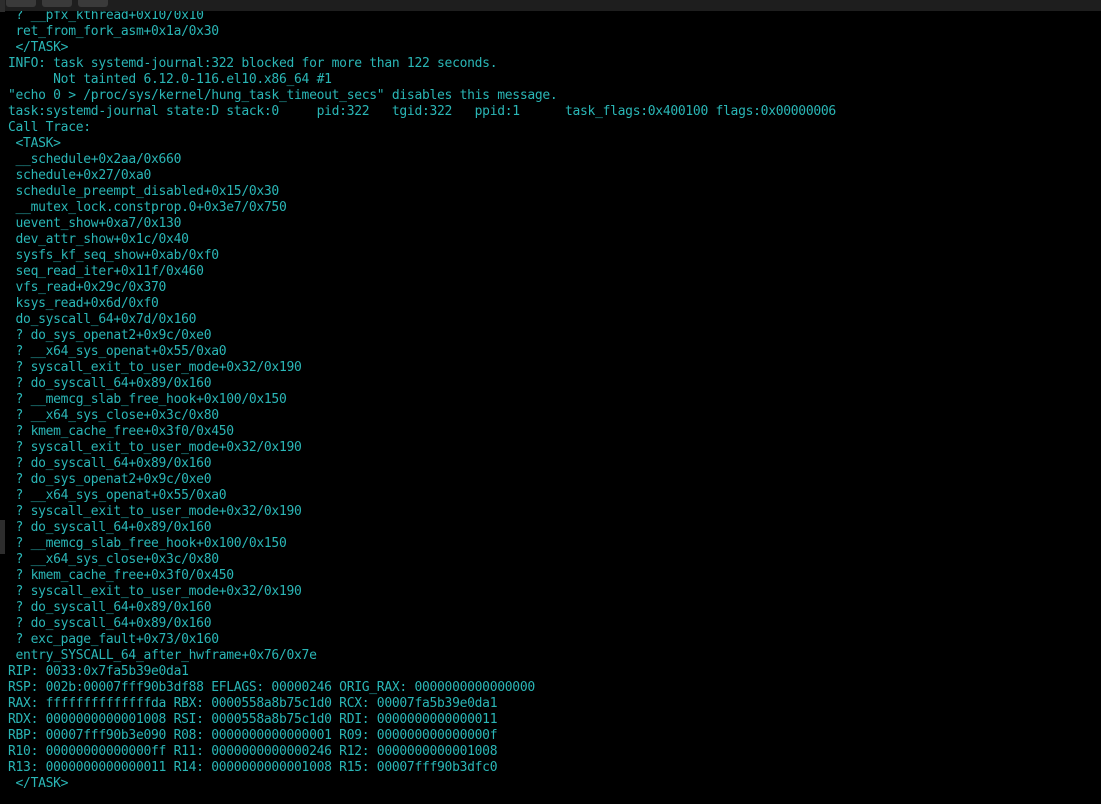  I want to click on terminal-line: ksys_read+0x6d/0xf0, so click(83, 303).